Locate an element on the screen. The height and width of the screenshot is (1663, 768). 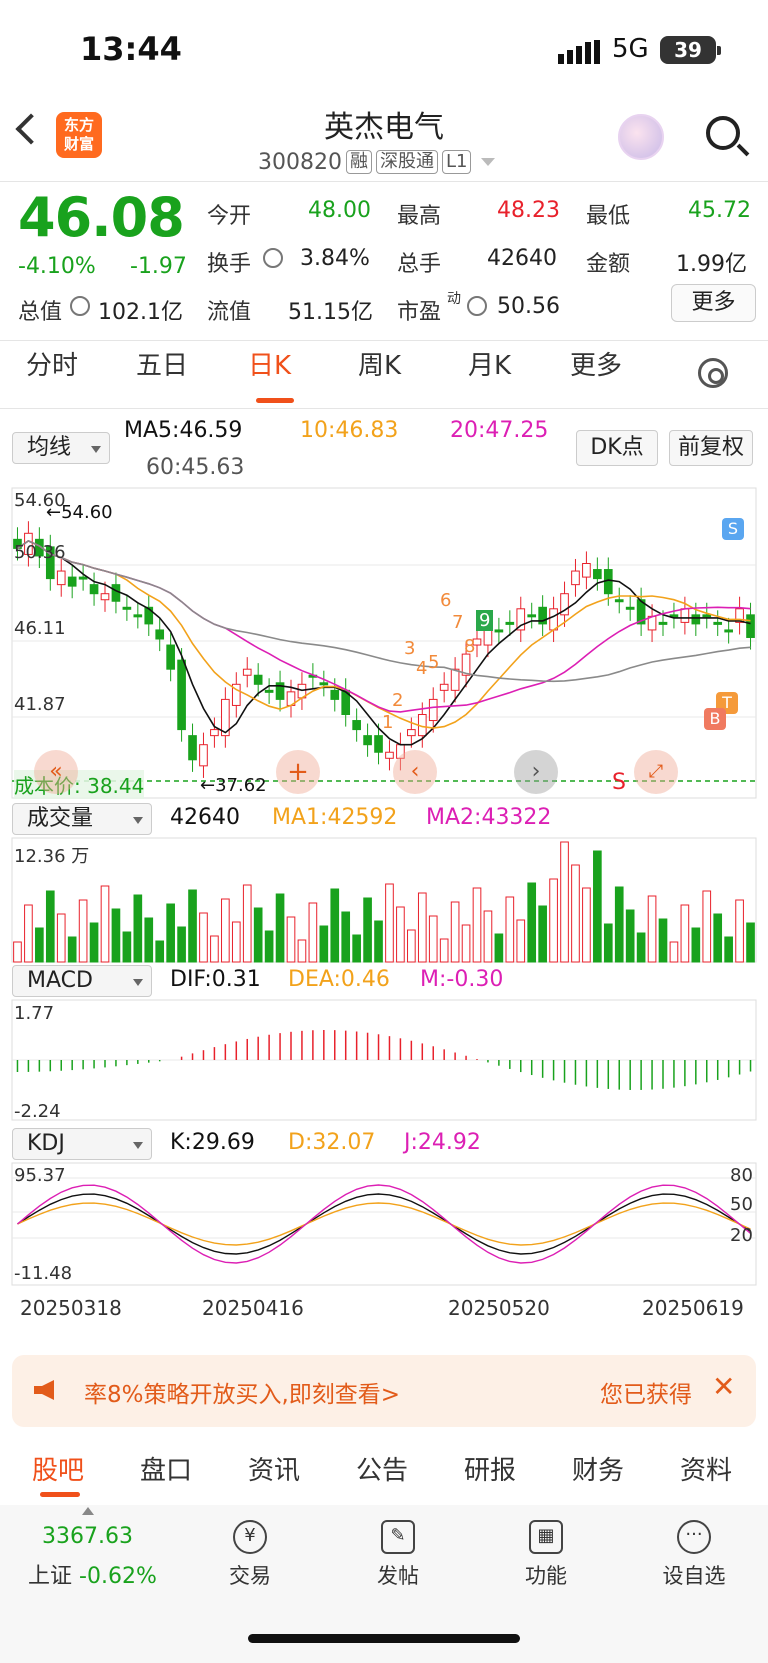
kdj-bottom-label: -11.48 is located at coordinates (43, 1273).